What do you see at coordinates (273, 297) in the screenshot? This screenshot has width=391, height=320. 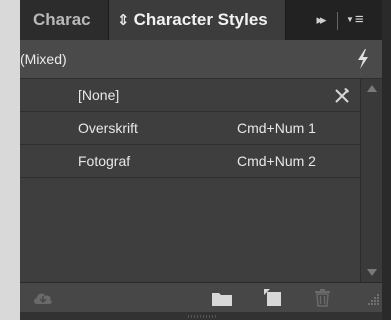 I see `new-style-icon` at bounding box center [273, 297].